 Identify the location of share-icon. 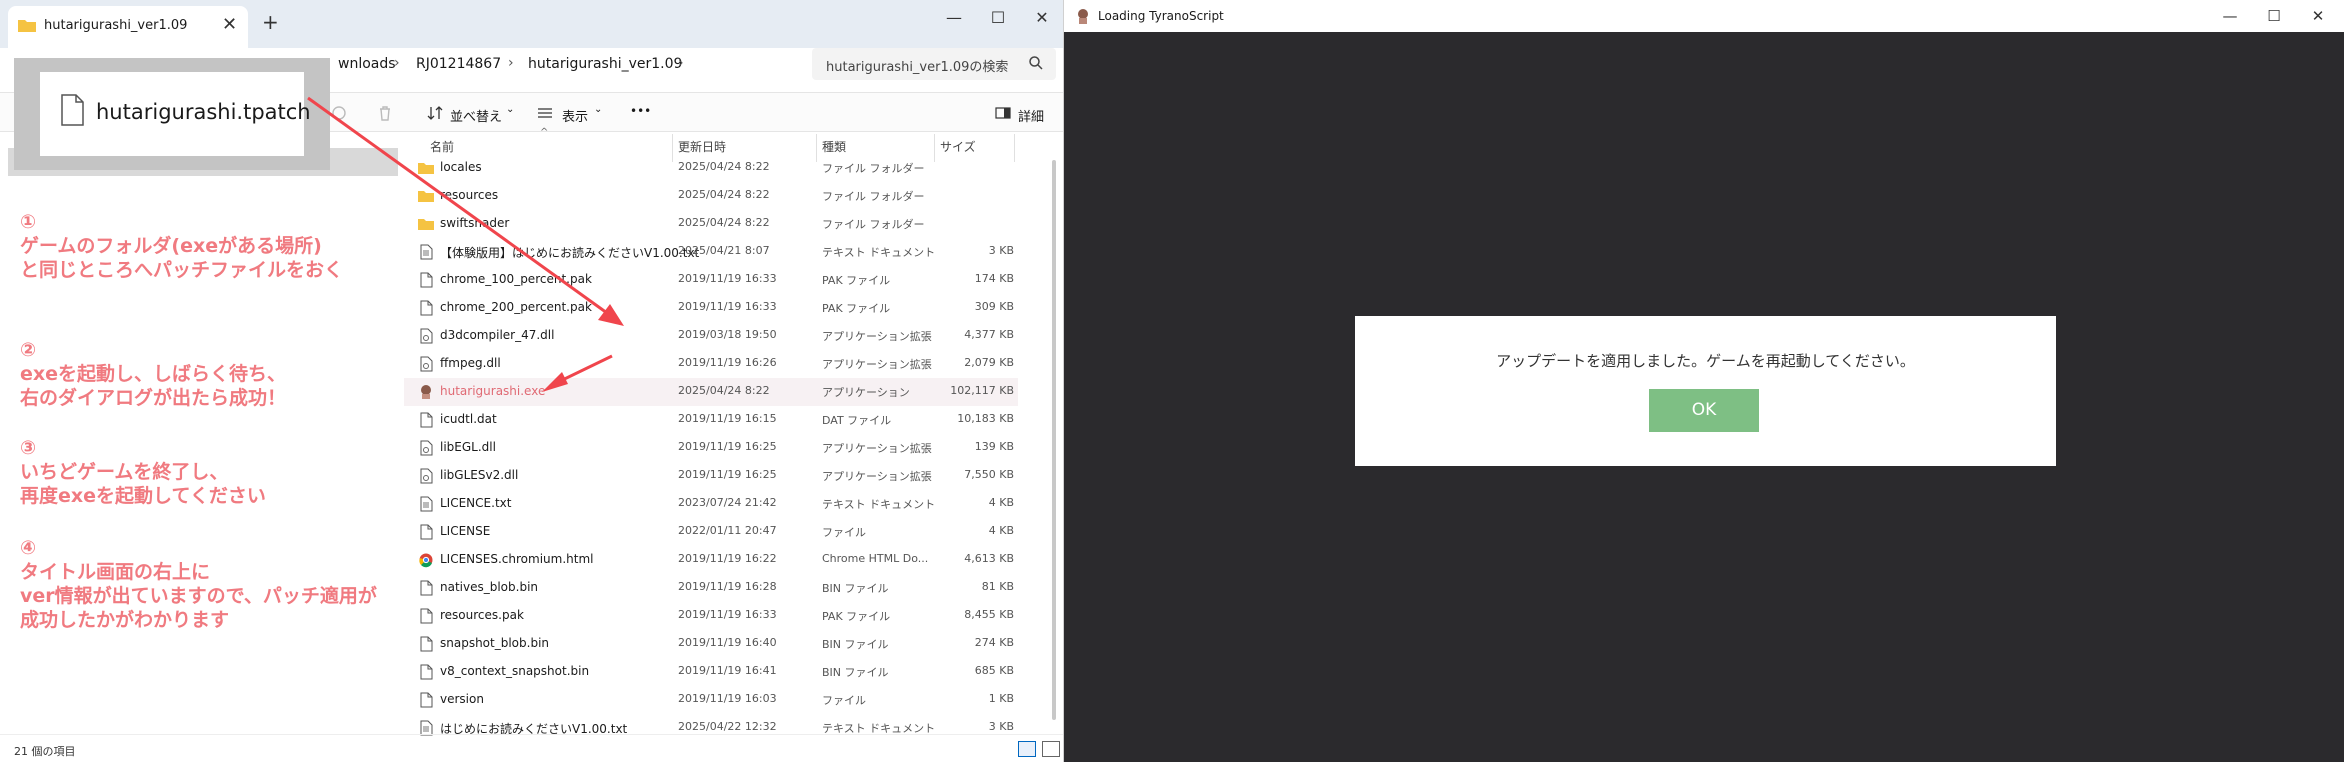
(339, 113).